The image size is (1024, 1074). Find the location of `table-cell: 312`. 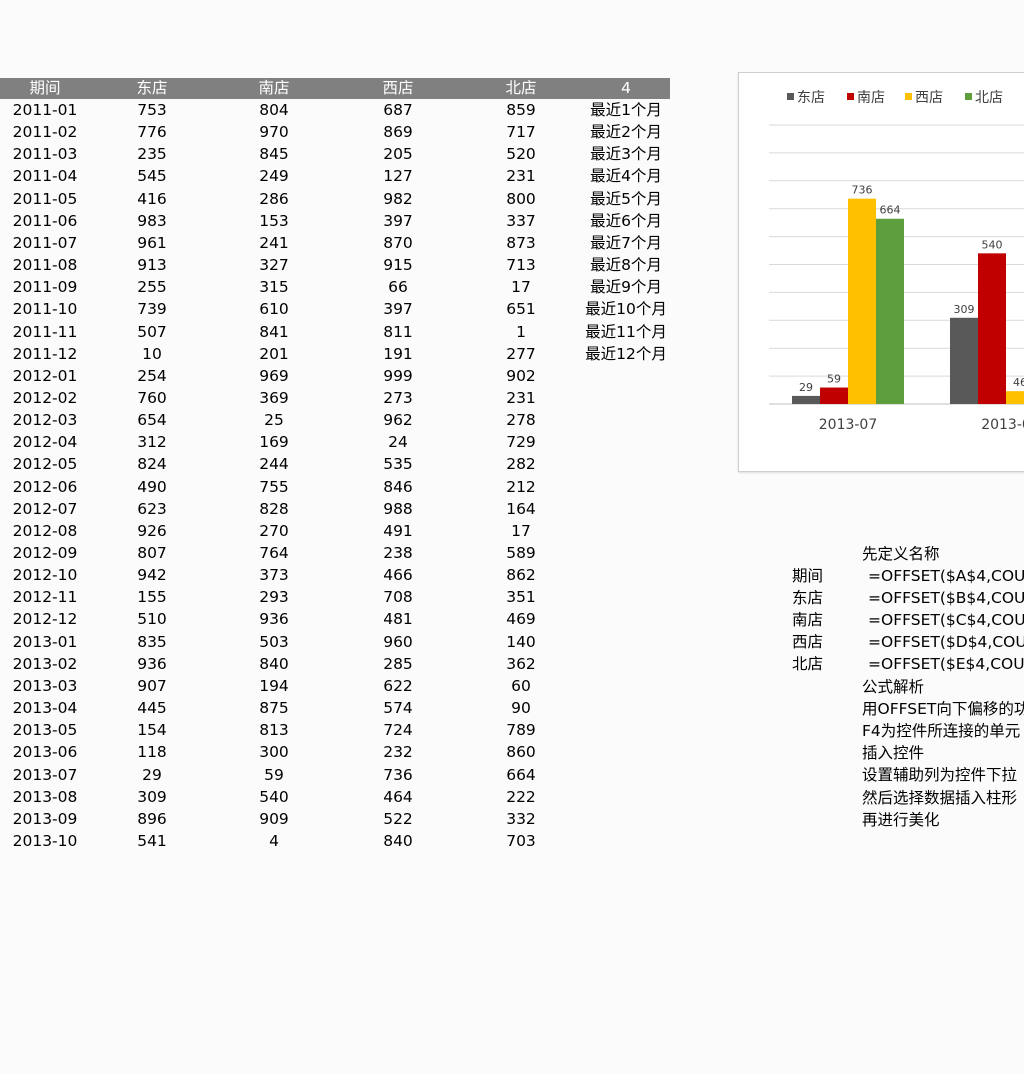

table-cell: 312 is located at coordinates (152, 442).